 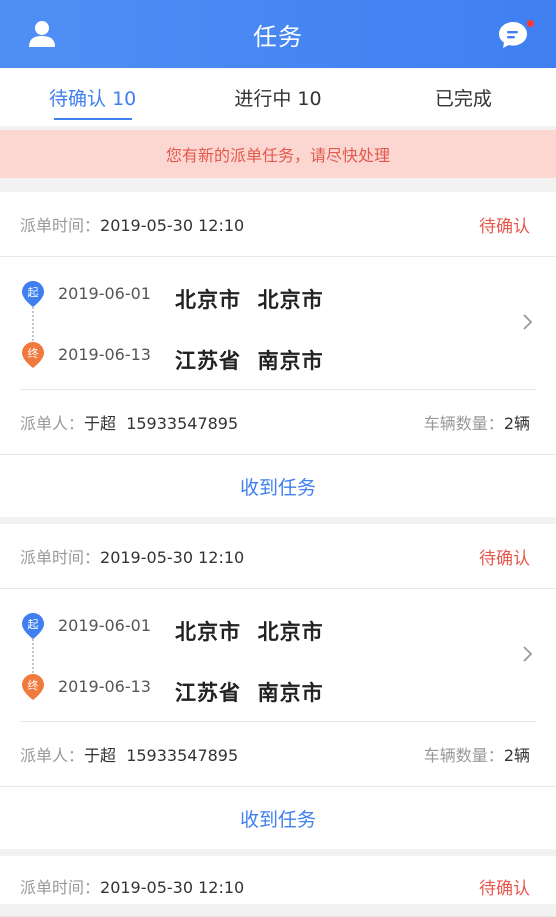 I want to click on page-title: 任务, so click(x=278, y=36).